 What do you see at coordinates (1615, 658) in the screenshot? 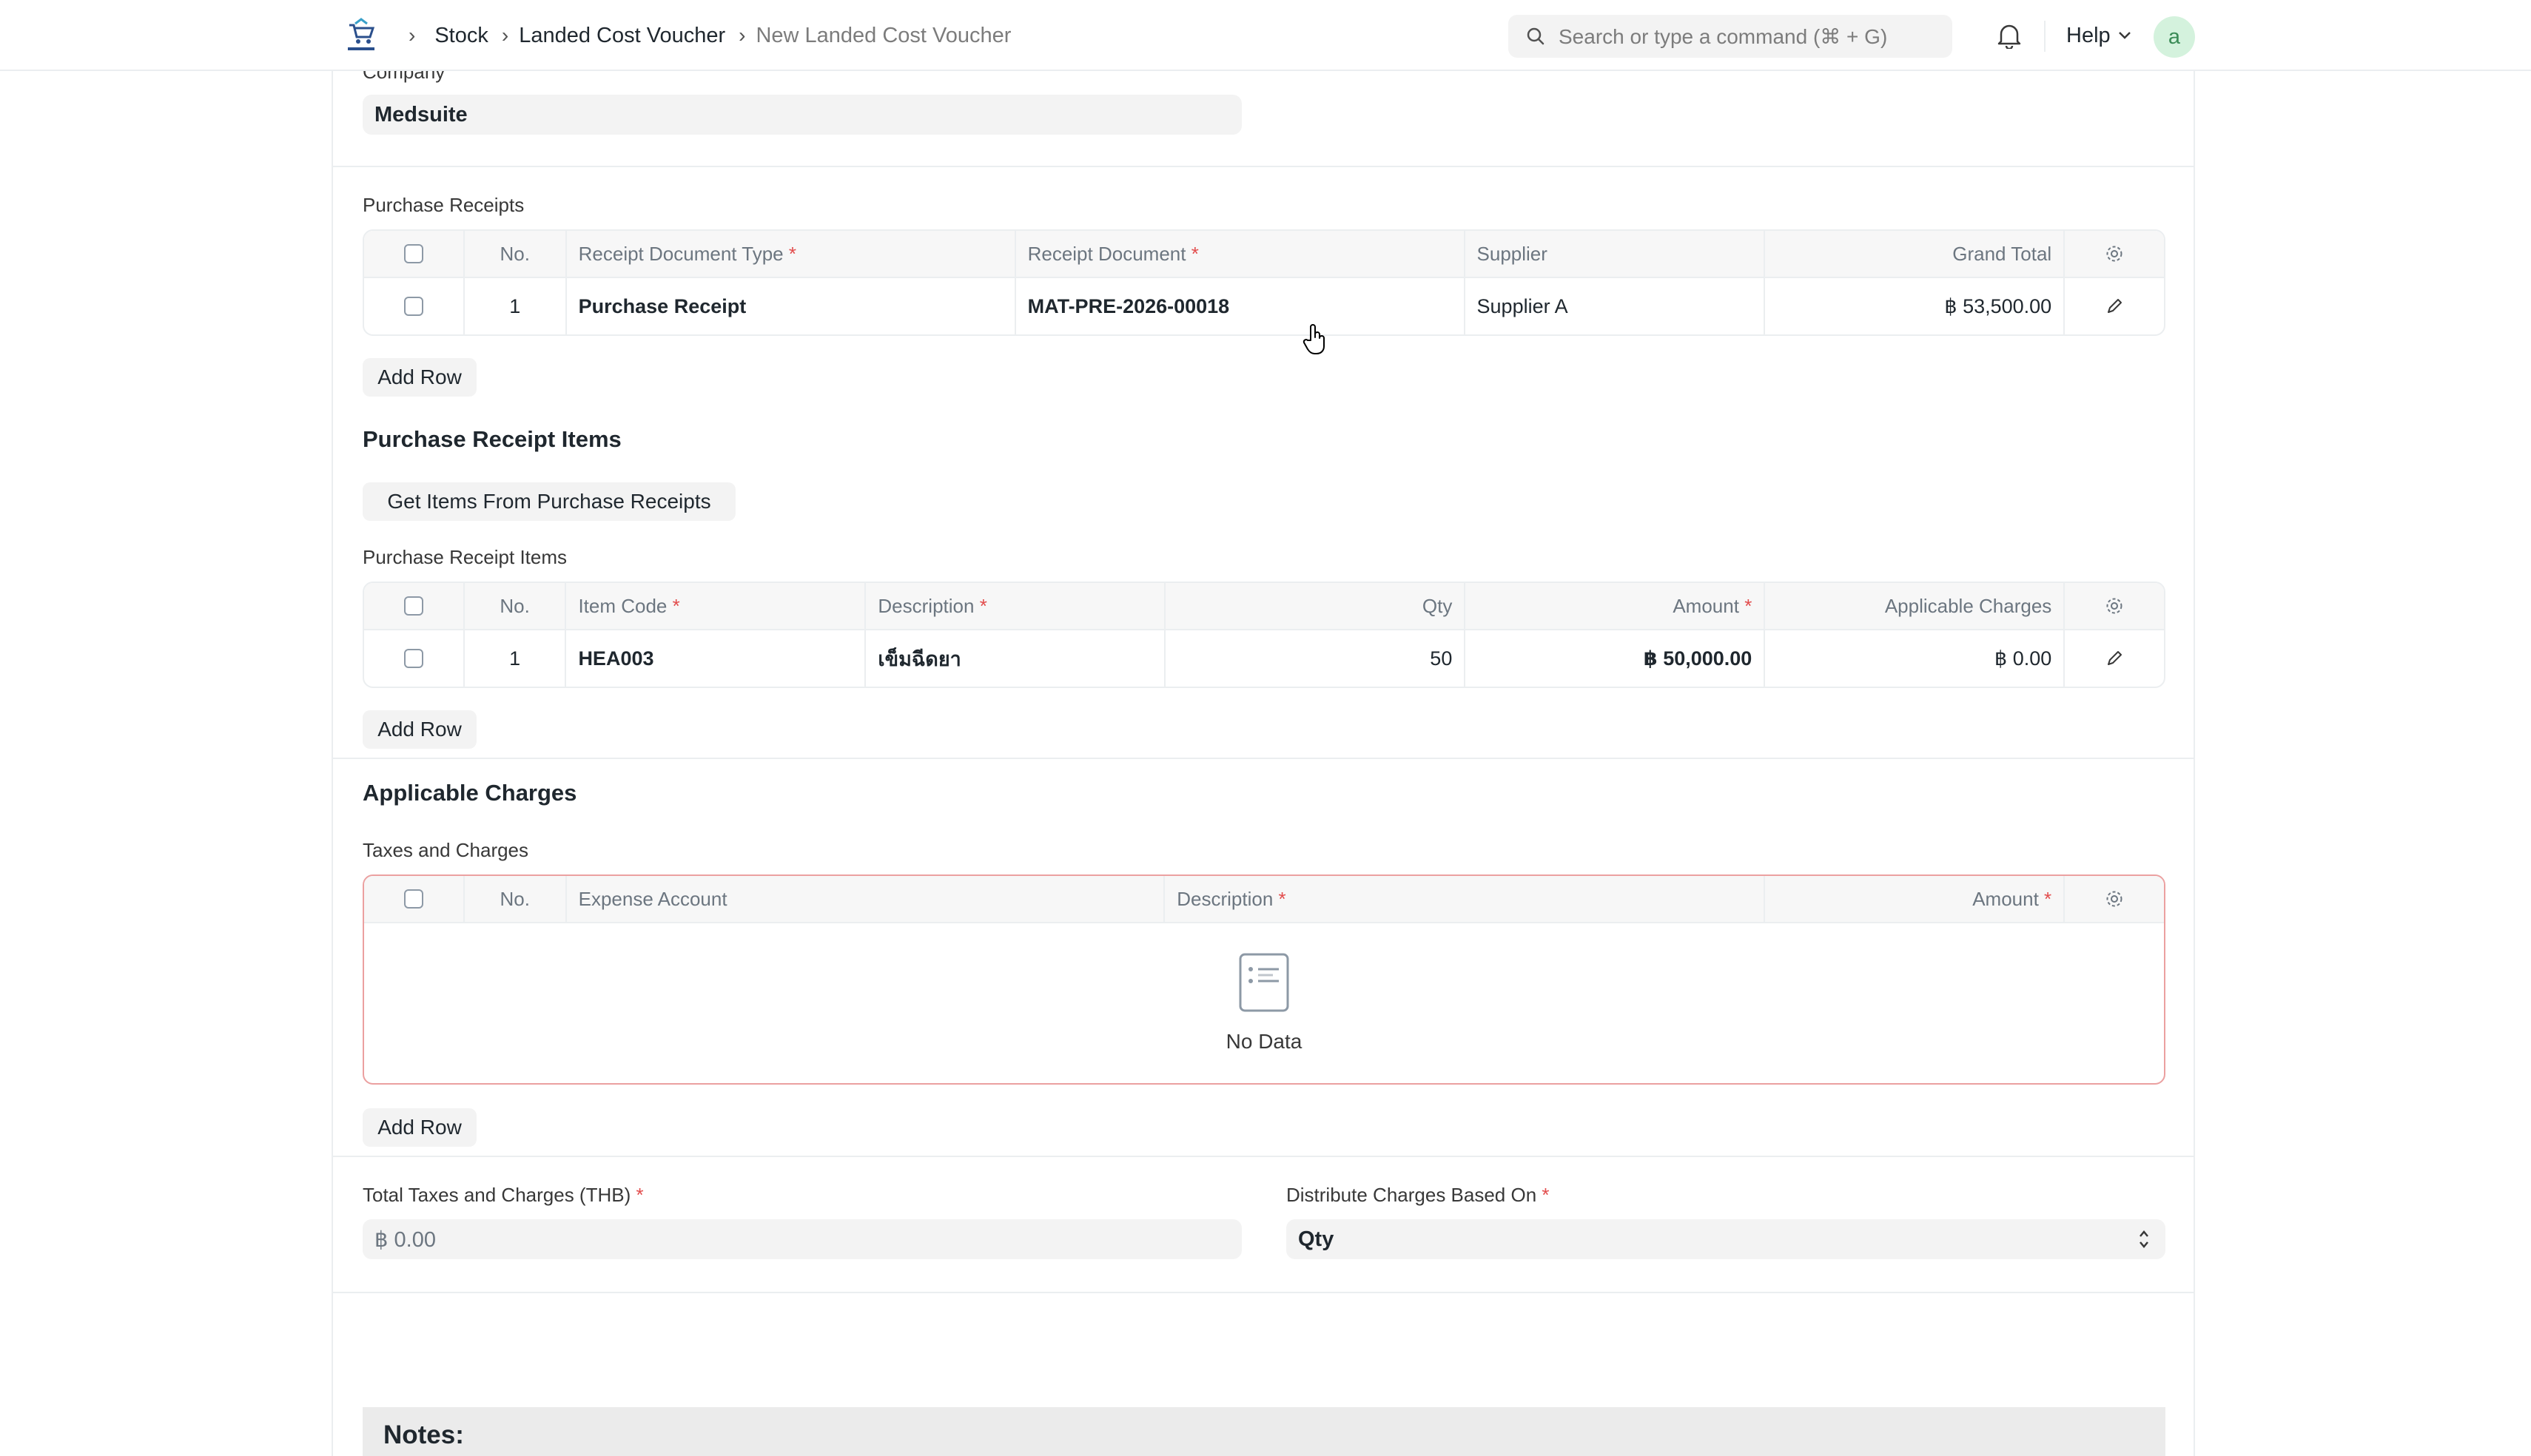
I see `cell-amount: ฿ 50,000.00` at bounding box center [1615, 658].